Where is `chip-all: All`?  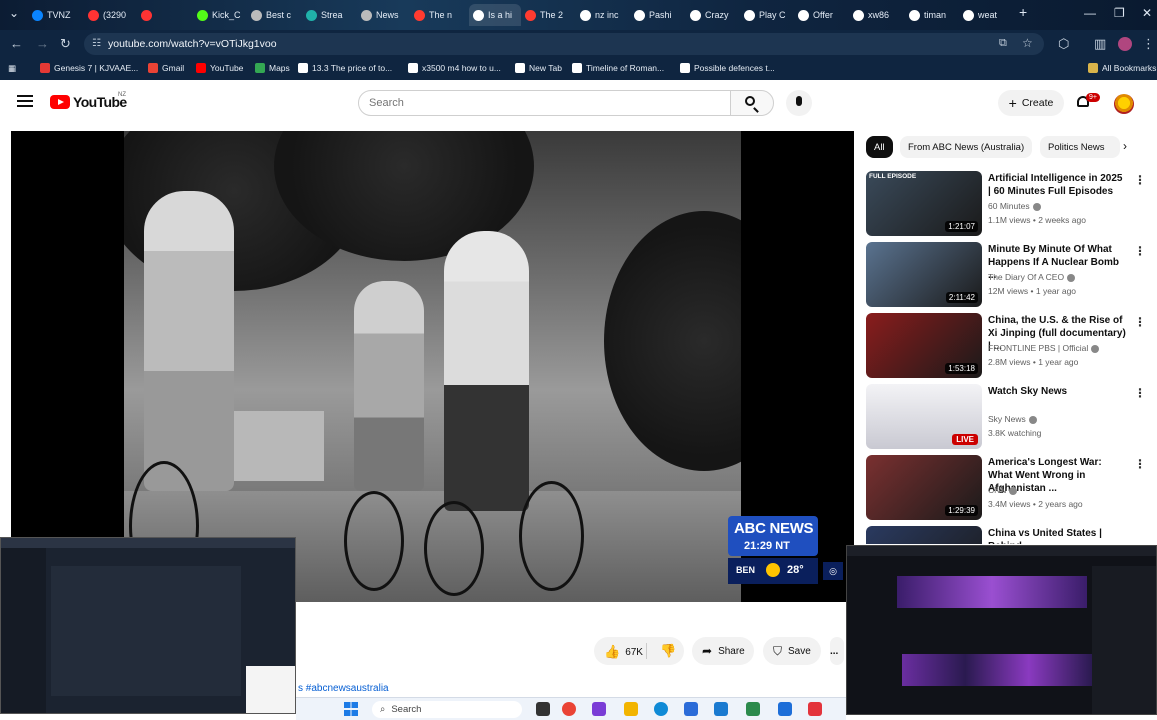
chip-all: All is located at coordinates (879, 147).